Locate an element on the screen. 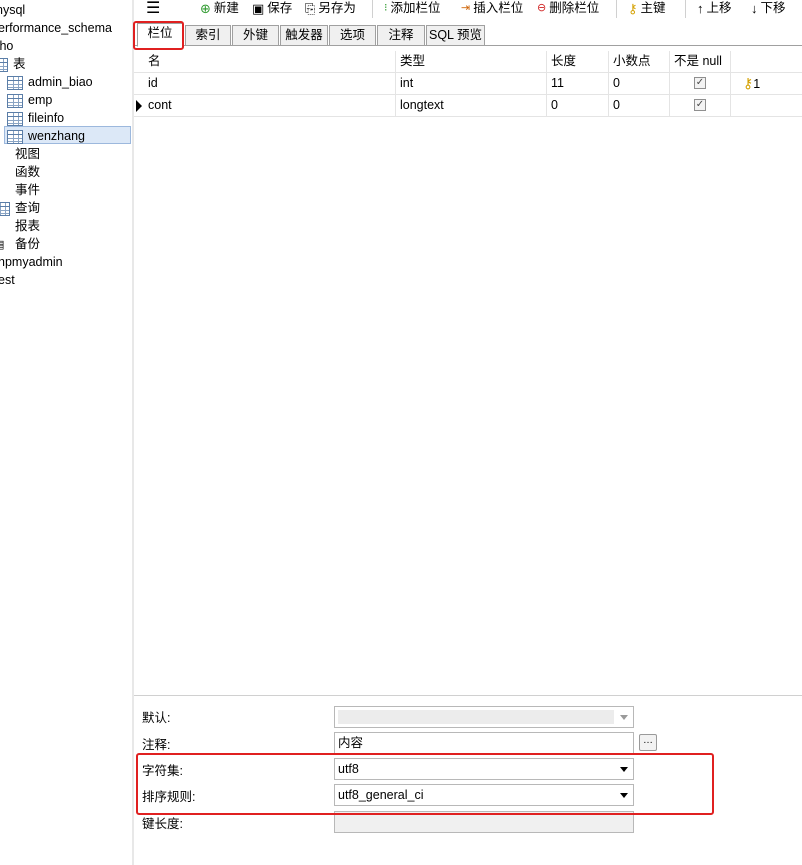 The height and width of the screenshot is (865, 802). column-header-length: 长度 is located at coordinates (578, 62).